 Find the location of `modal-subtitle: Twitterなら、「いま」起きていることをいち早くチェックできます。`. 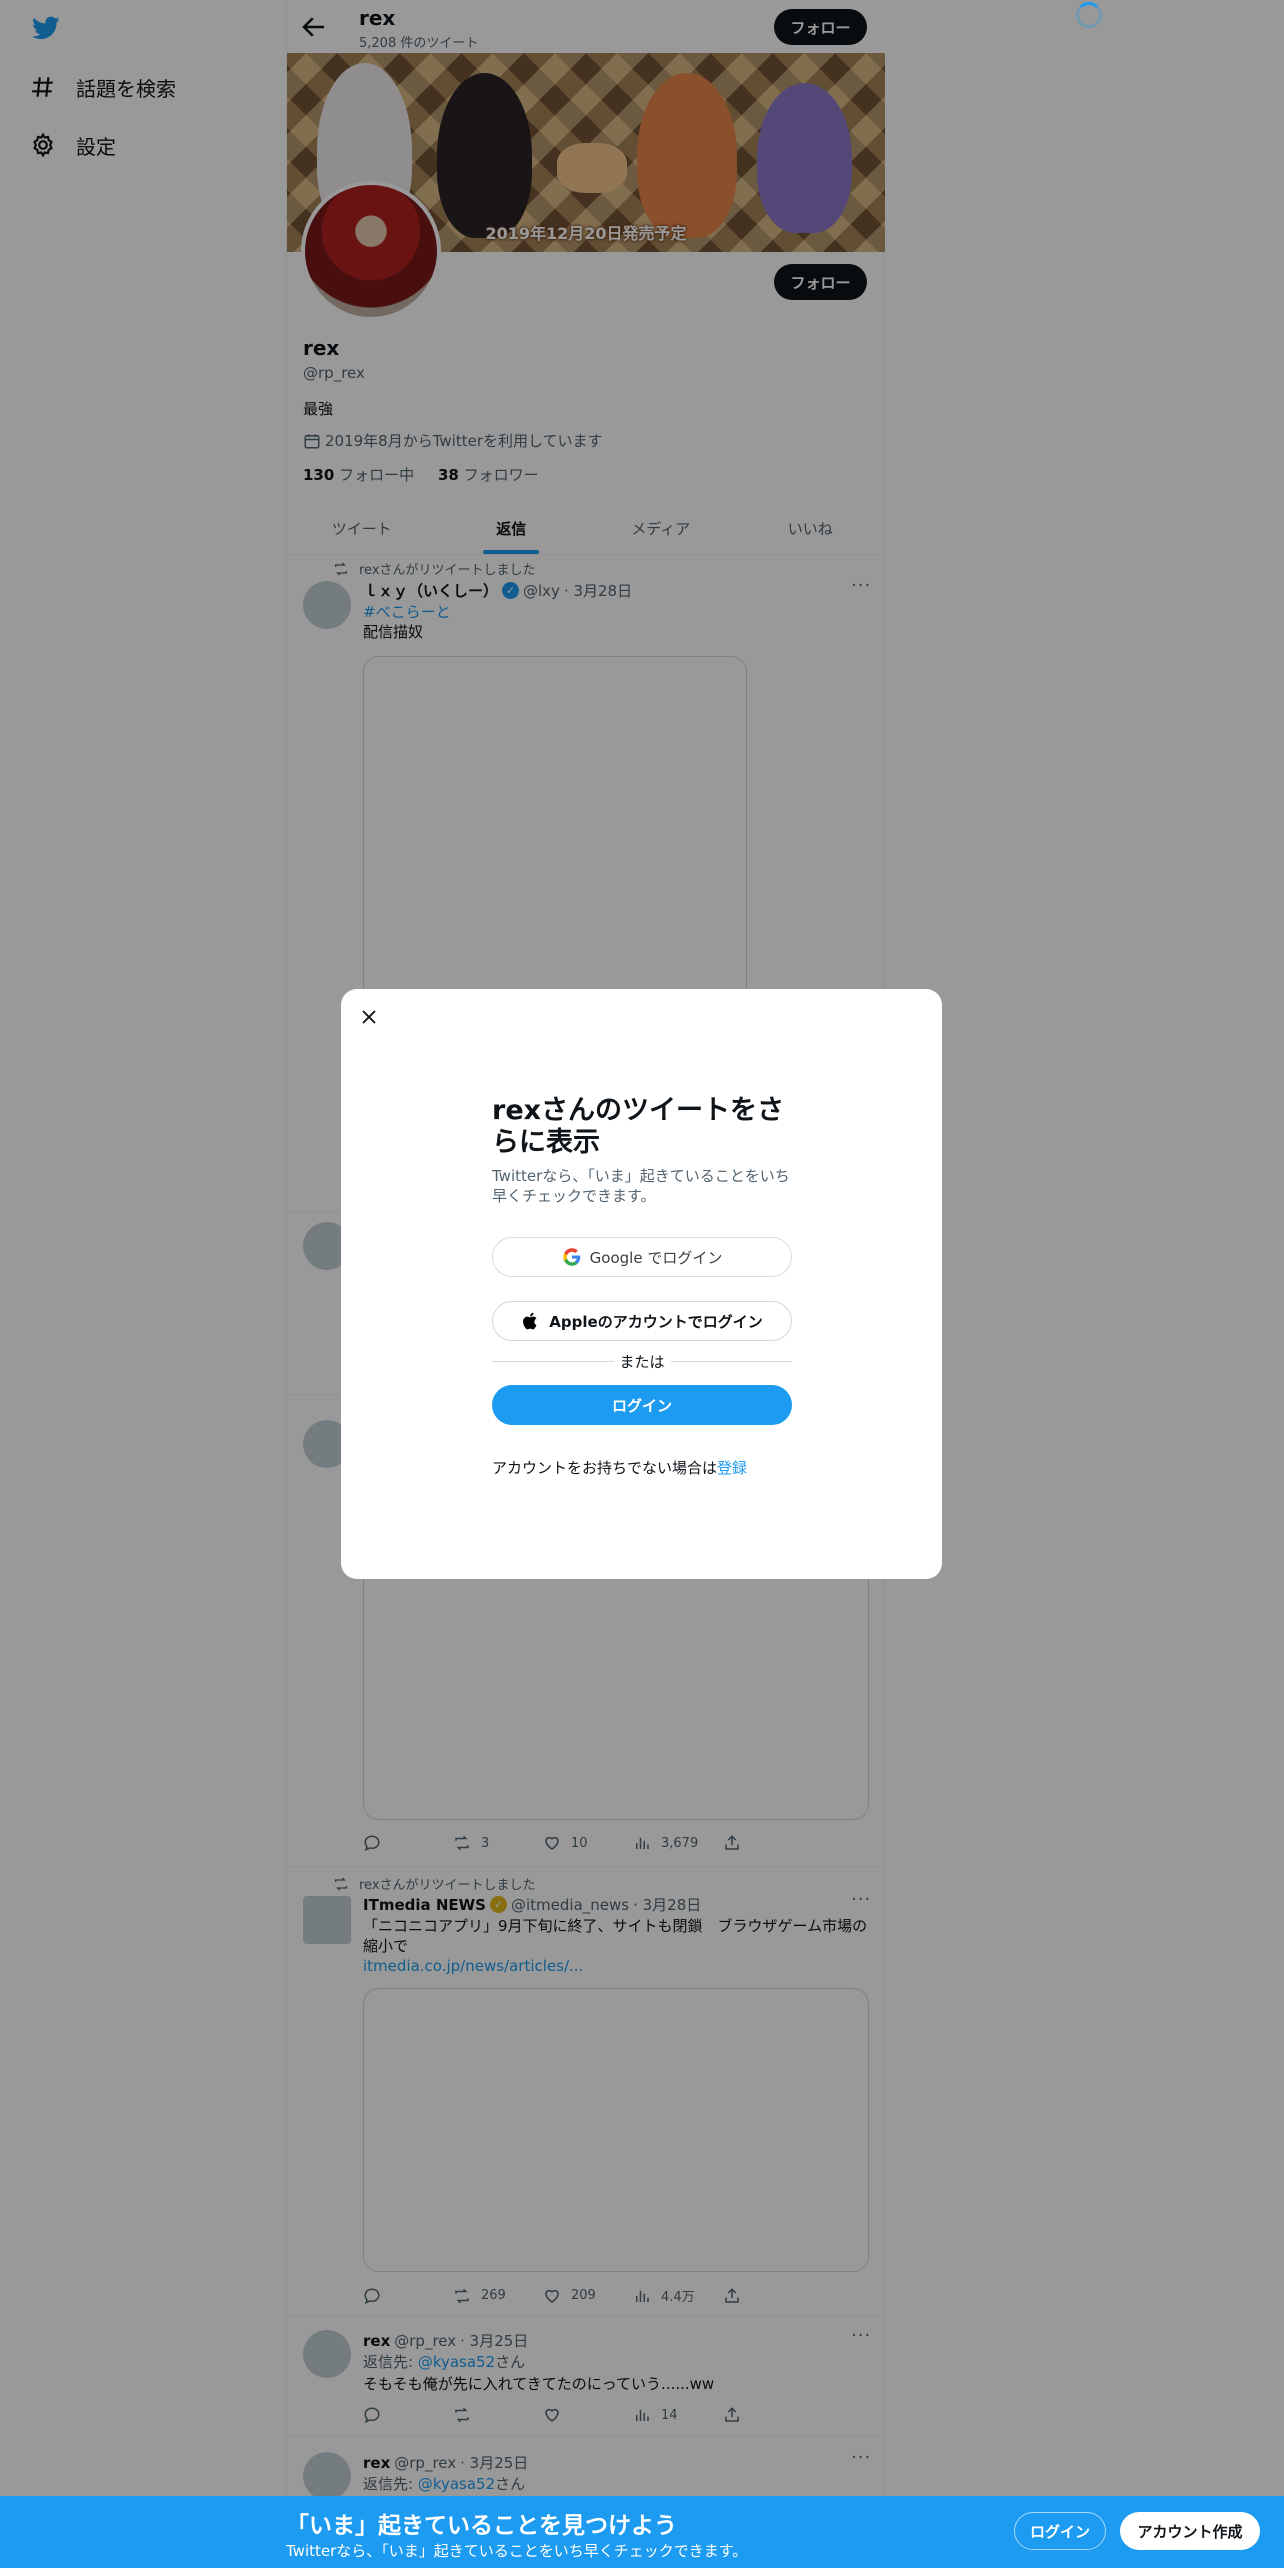

modal-subtitle: Twitterなら、「いま」起きていることをいち早くチェックできます。 is located at coordinates (641, 1186).